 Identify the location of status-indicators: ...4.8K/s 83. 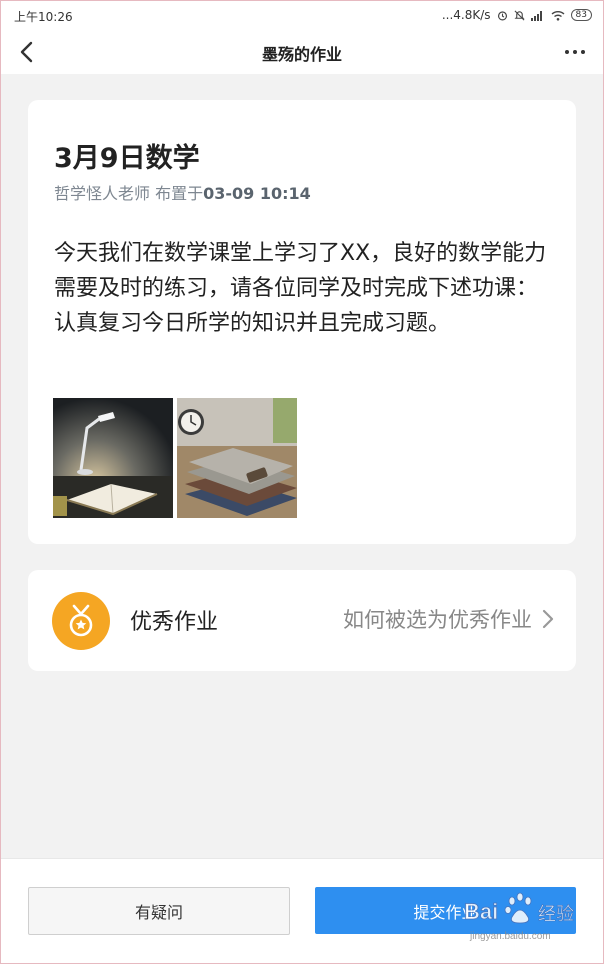
(517, 15).